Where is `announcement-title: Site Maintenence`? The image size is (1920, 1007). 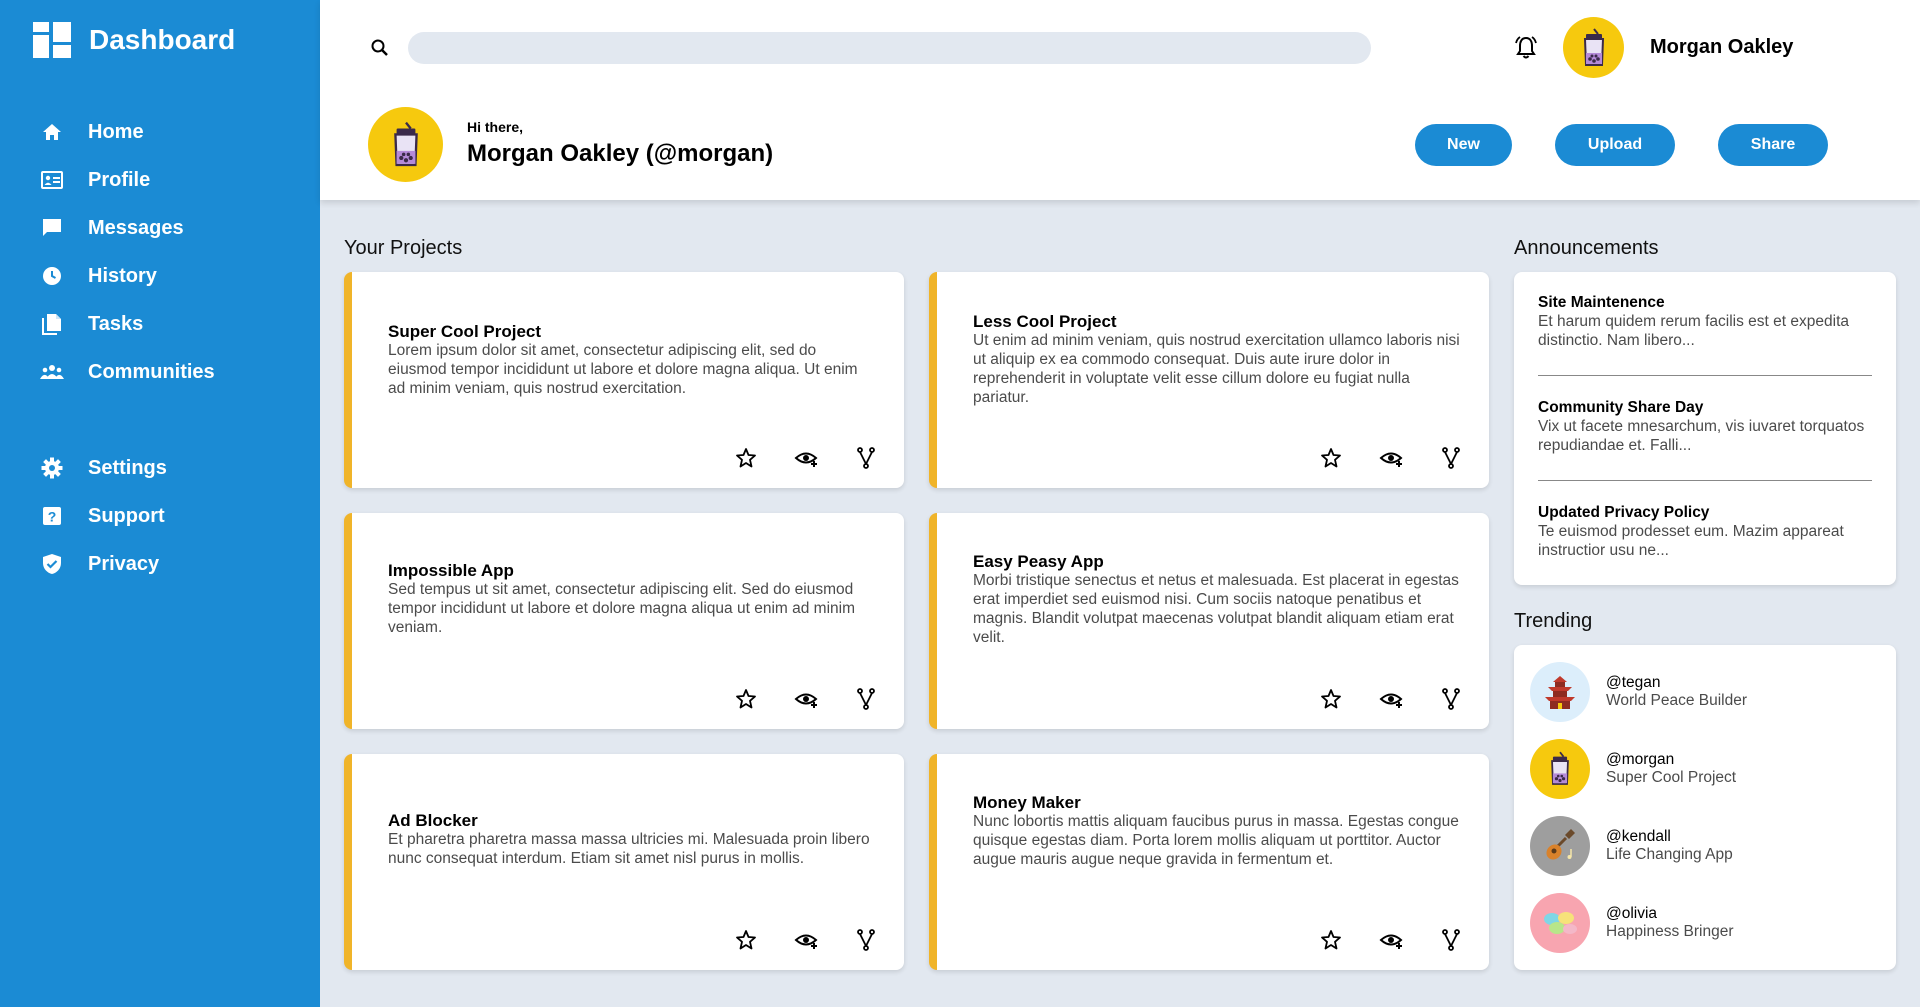 announcement-title: Site Maintenence is located at coordinates (1601, 302).